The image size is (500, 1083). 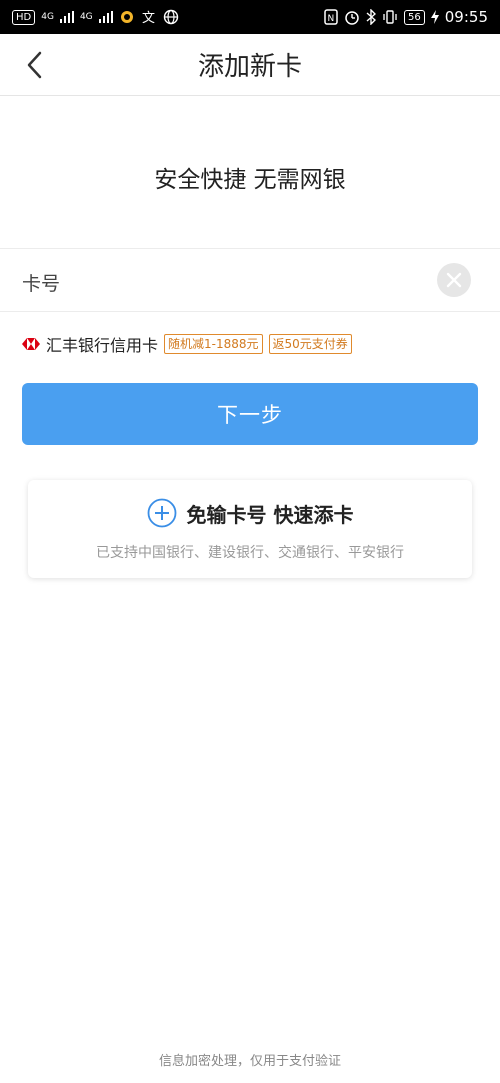 I want to click on nfc-icon: N, so click(x=331, y=17).